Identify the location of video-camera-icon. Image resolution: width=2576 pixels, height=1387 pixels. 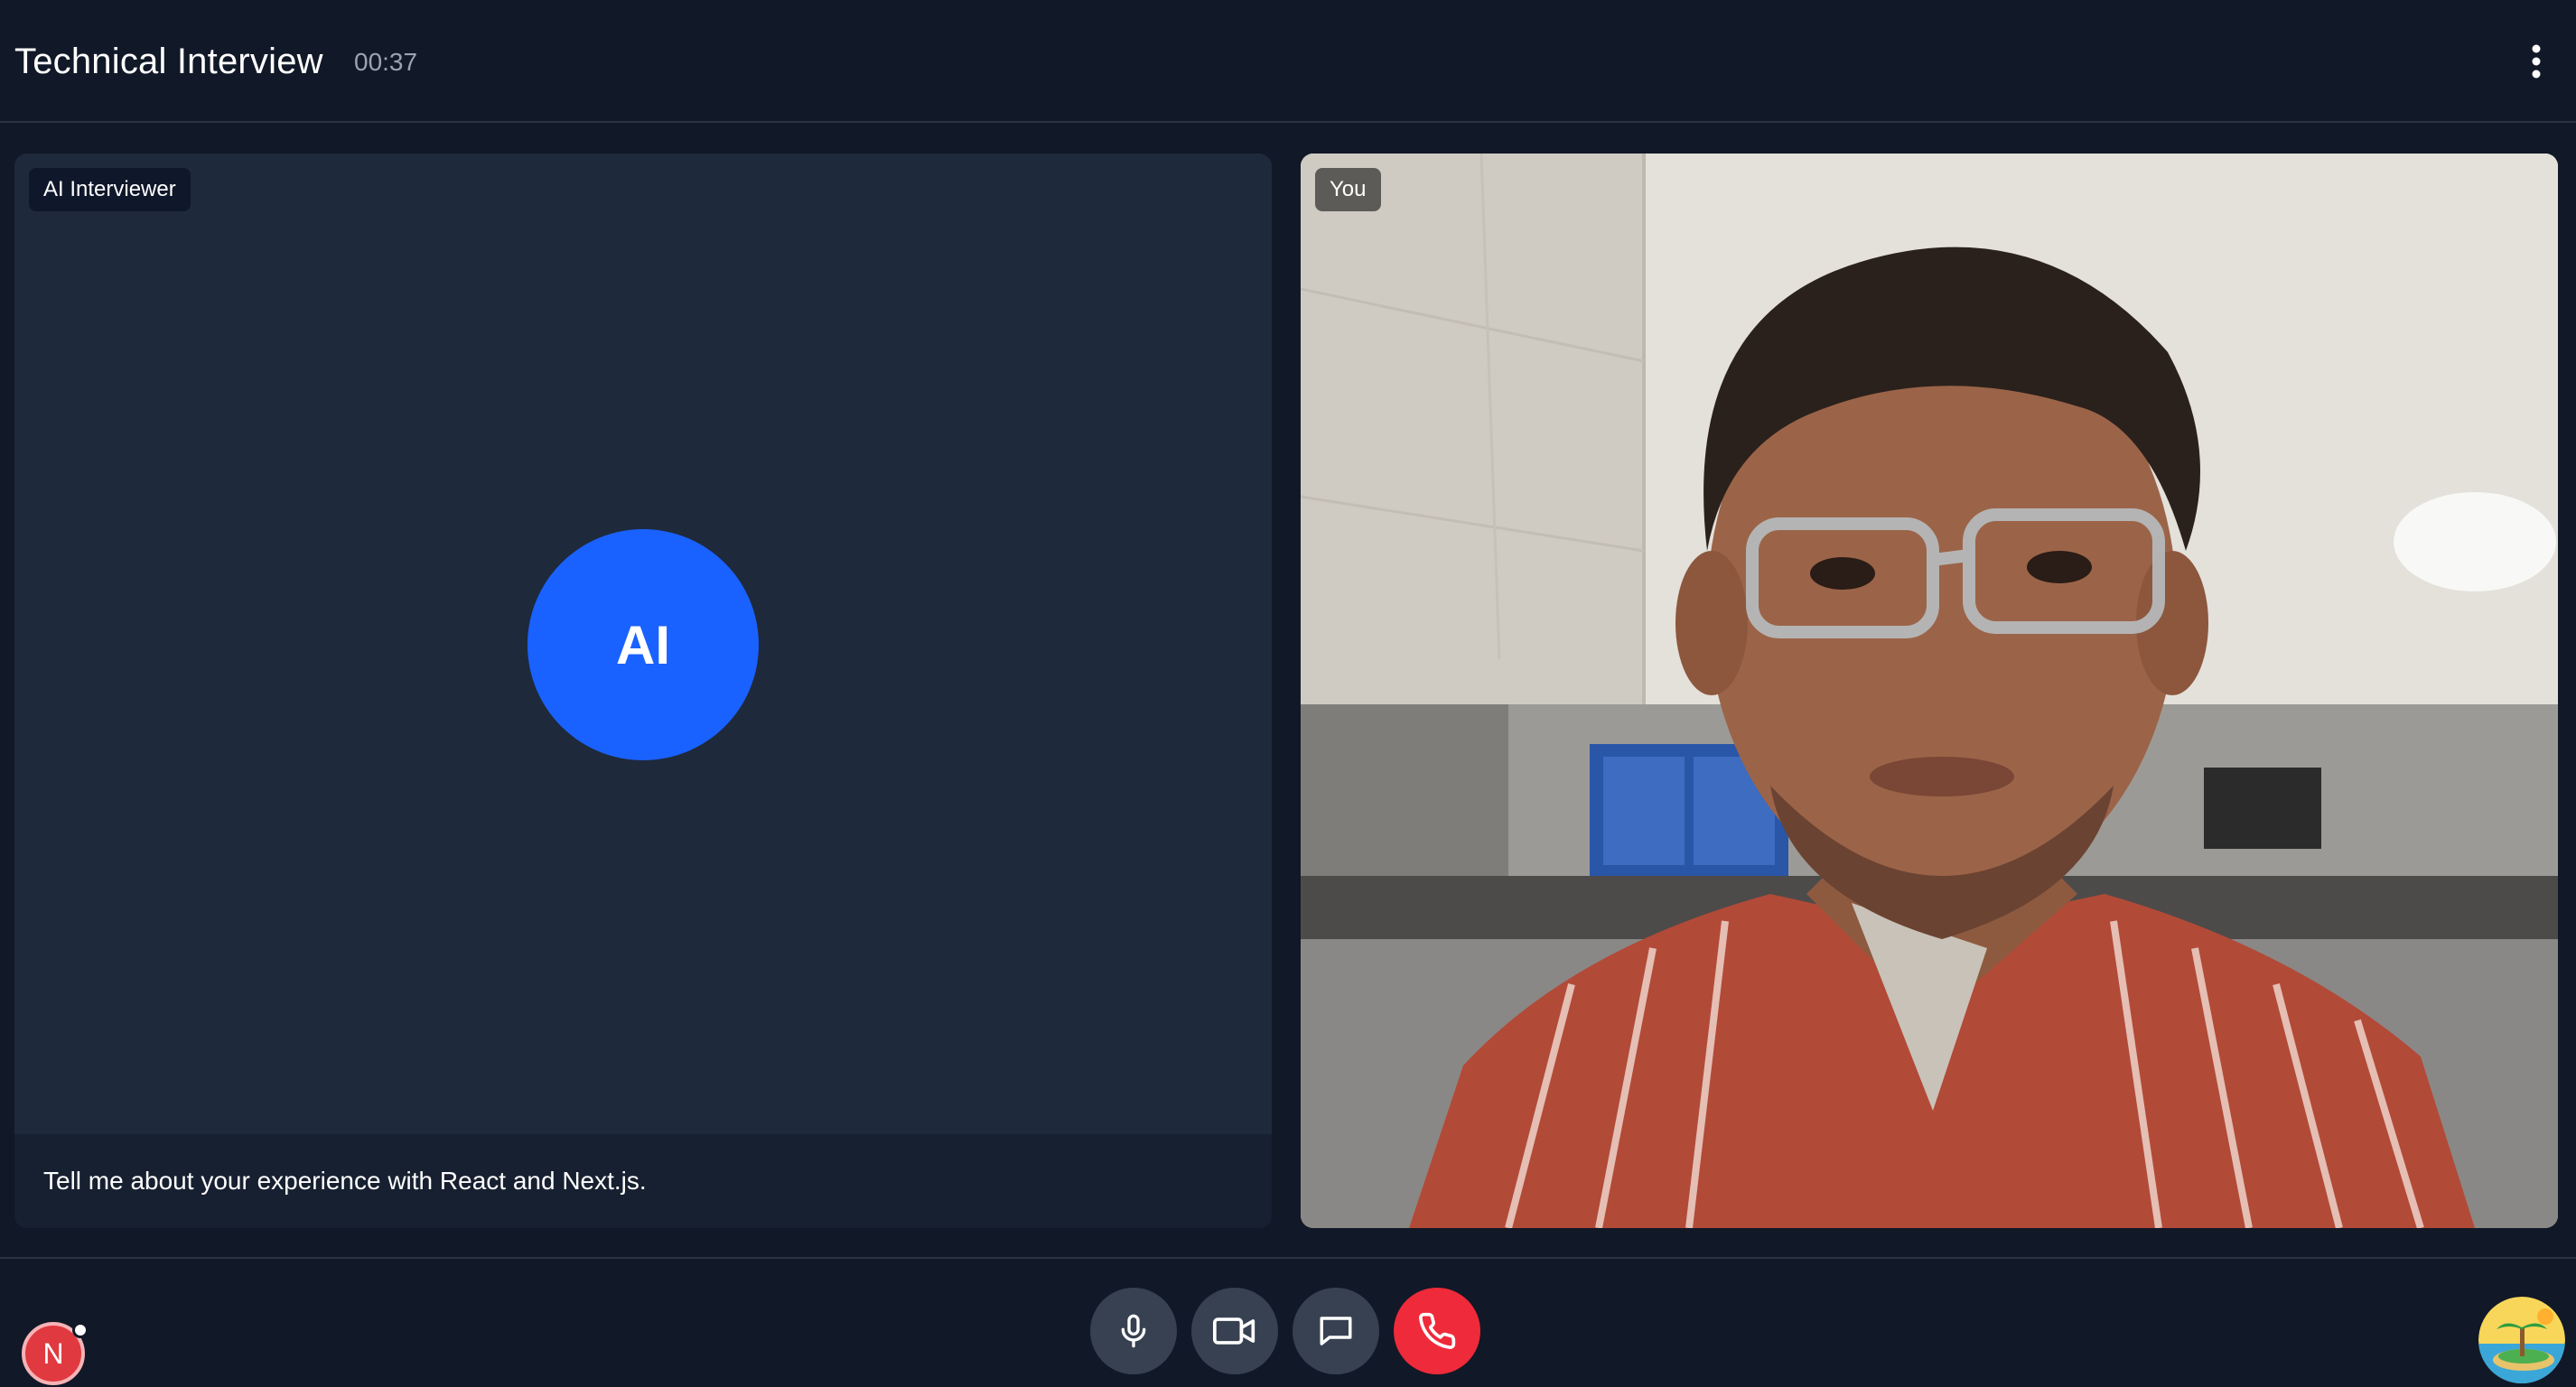
(1234, 1331).